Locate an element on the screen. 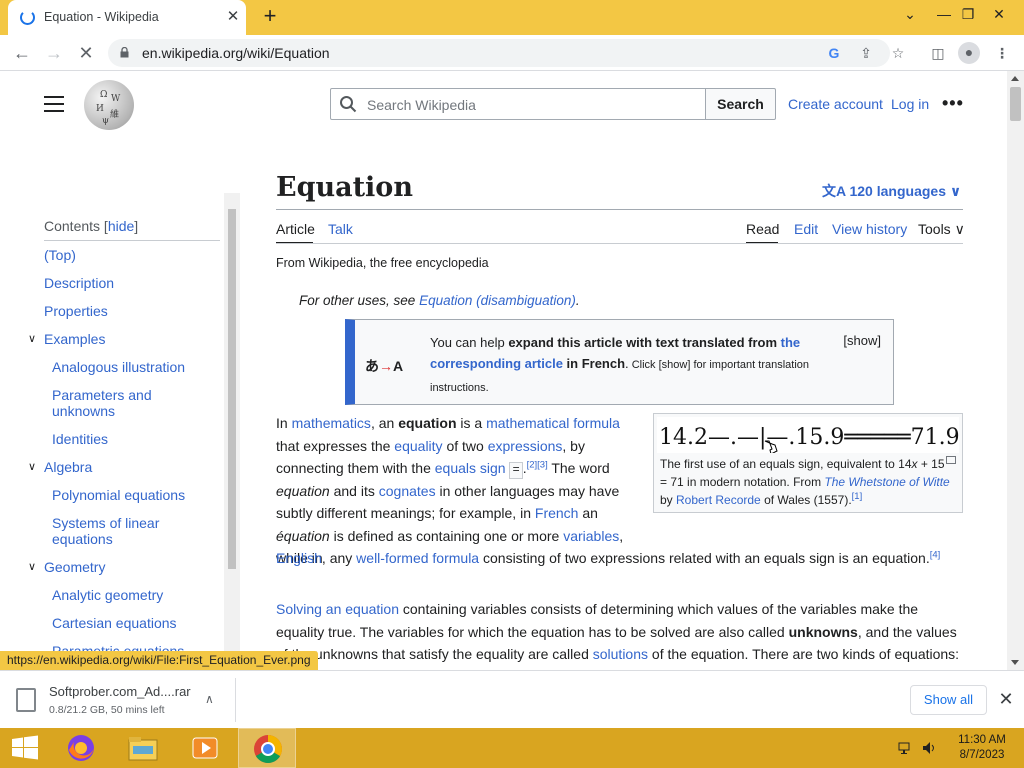 The width and height of the screenshot is (1024, 768). search-button: Search is located at coordinates (740, 104).